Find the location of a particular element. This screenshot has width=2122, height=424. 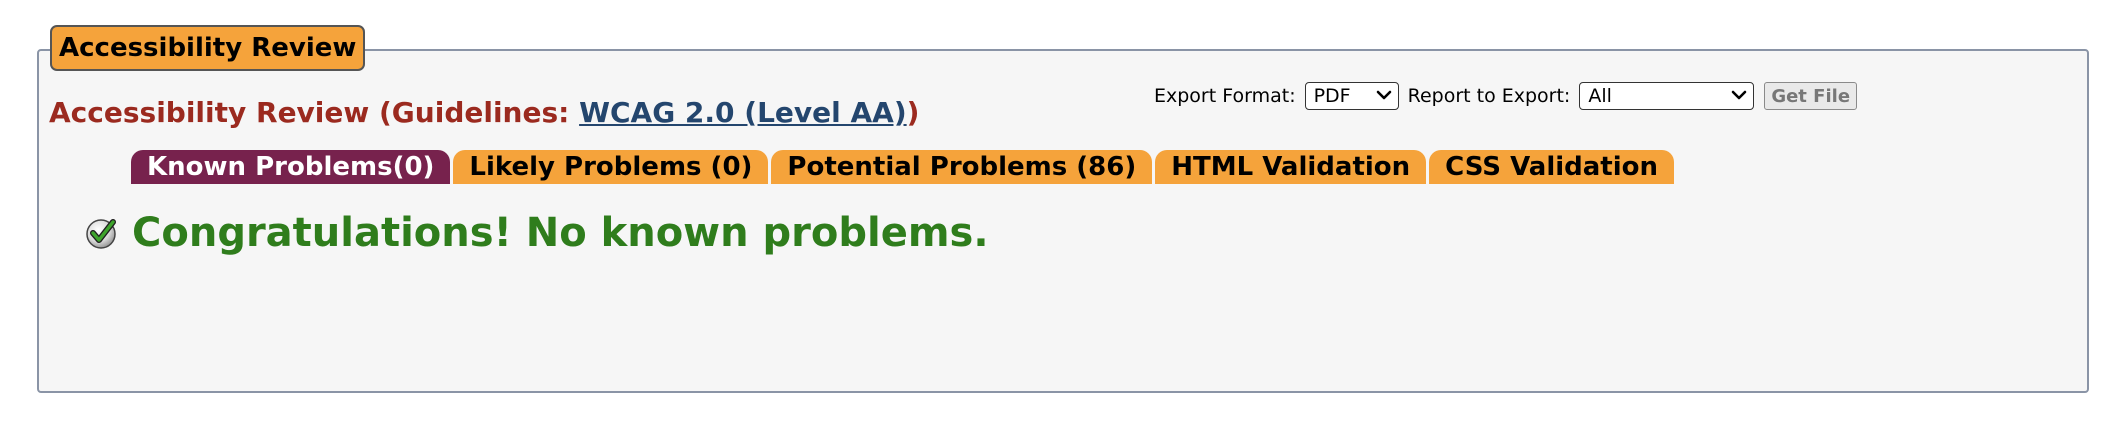

tab-potential-problems: Potential Problems (86) is located at coordinates (962, 167).